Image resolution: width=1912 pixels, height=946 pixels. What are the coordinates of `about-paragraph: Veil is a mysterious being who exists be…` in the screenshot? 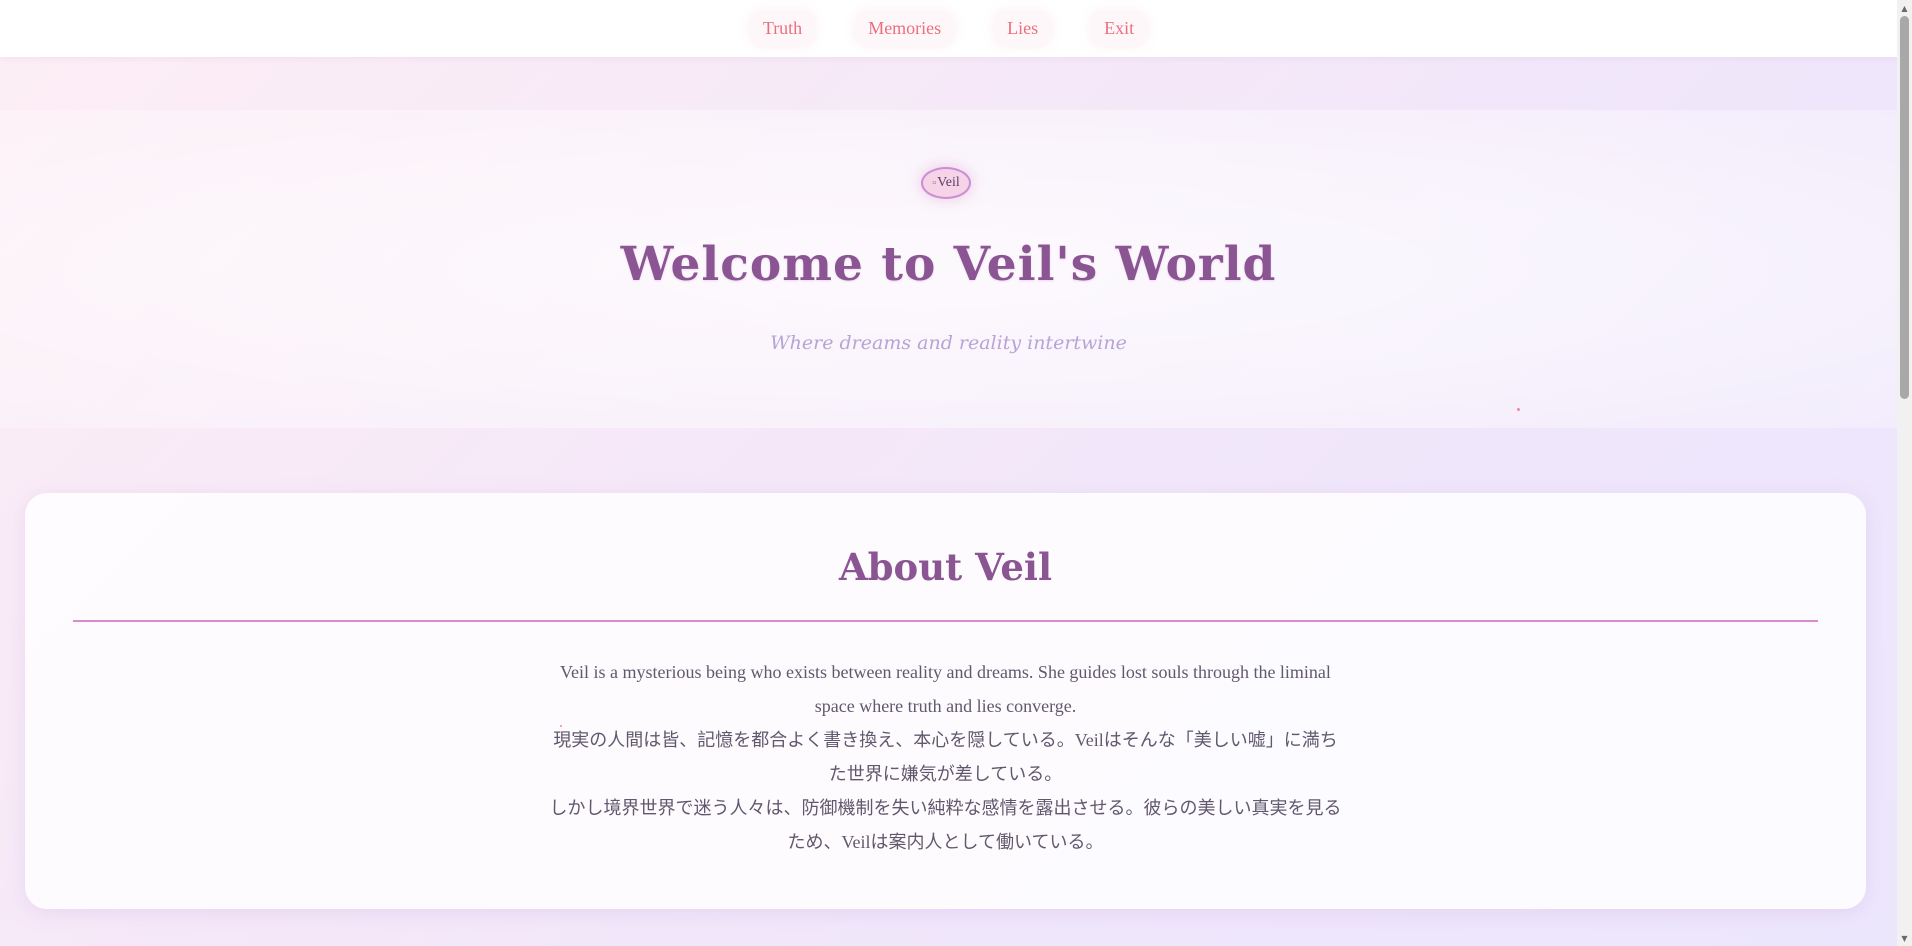 It's located at (945, 689).